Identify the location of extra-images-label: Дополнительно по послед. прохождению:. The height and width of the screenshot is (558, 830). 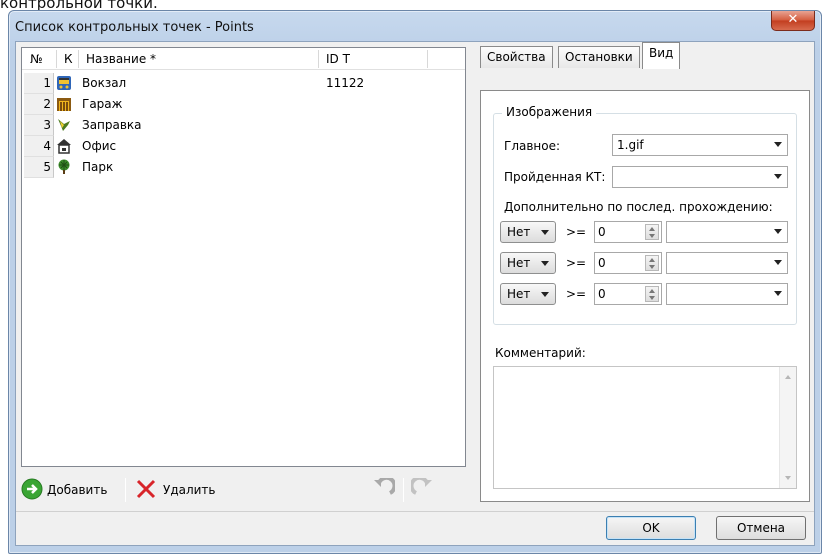
(638, 207).